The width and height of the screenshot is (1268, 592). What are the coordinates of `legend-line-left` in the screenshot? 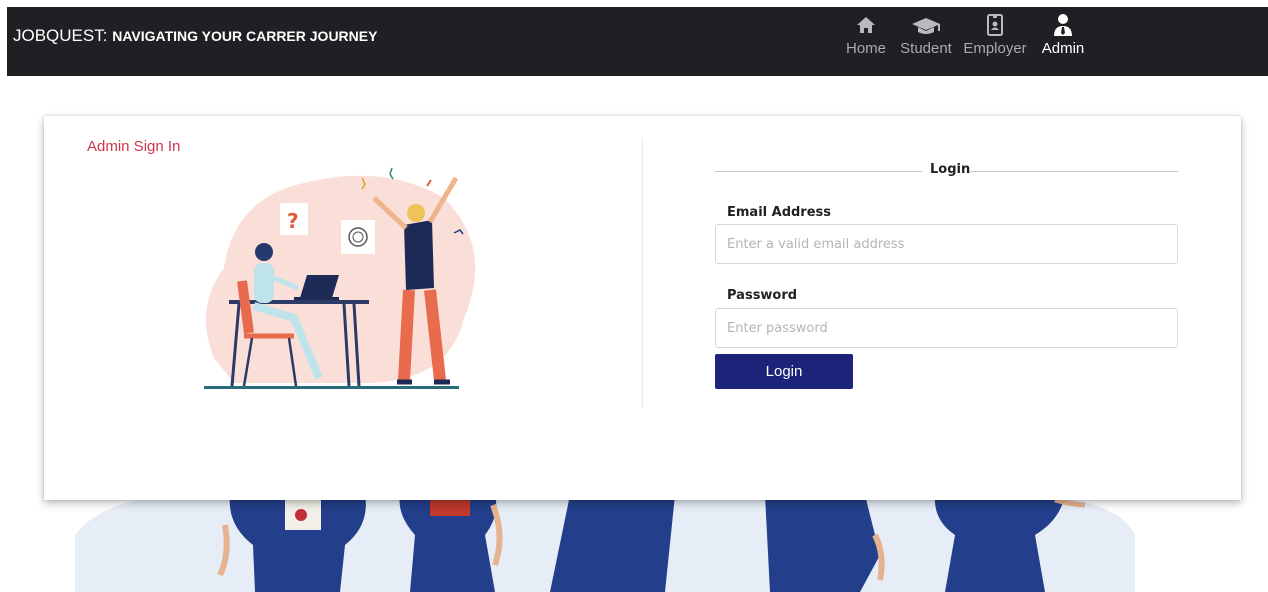 It's located at (818, 171).